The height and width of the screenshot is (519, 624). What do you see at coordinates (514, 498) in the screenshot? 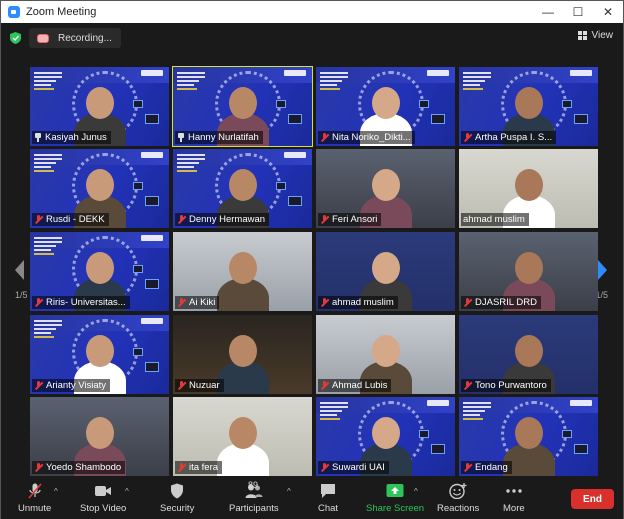
I see `more-button: More` at bounding box center [514, 498].